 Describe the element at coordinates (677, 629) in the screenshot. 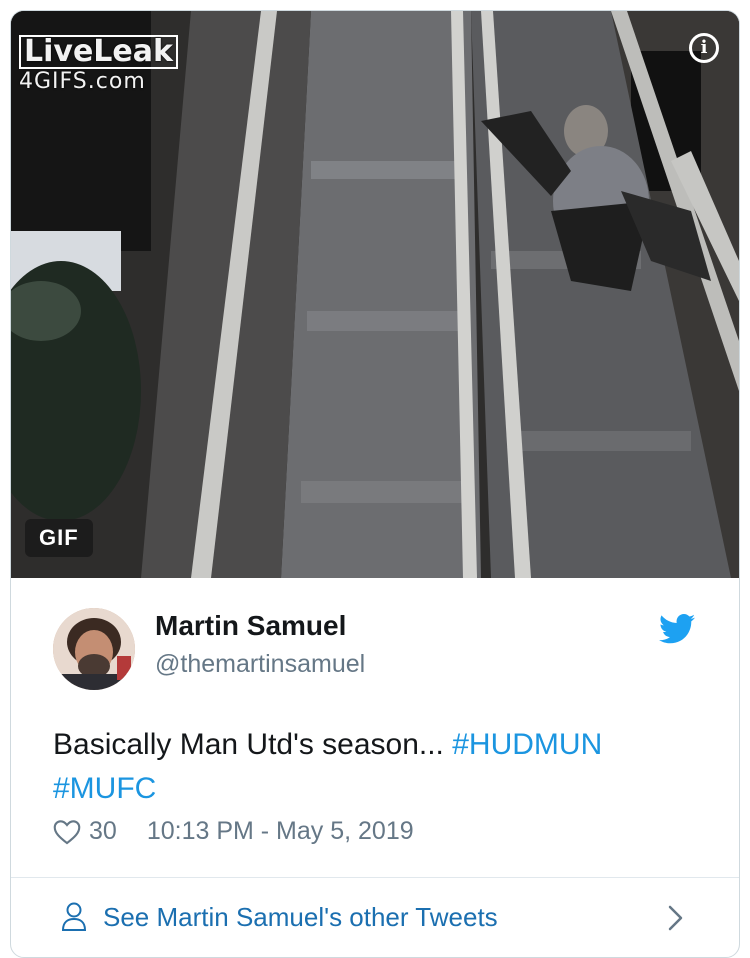

I see `twitter-bird-icon` at that location.